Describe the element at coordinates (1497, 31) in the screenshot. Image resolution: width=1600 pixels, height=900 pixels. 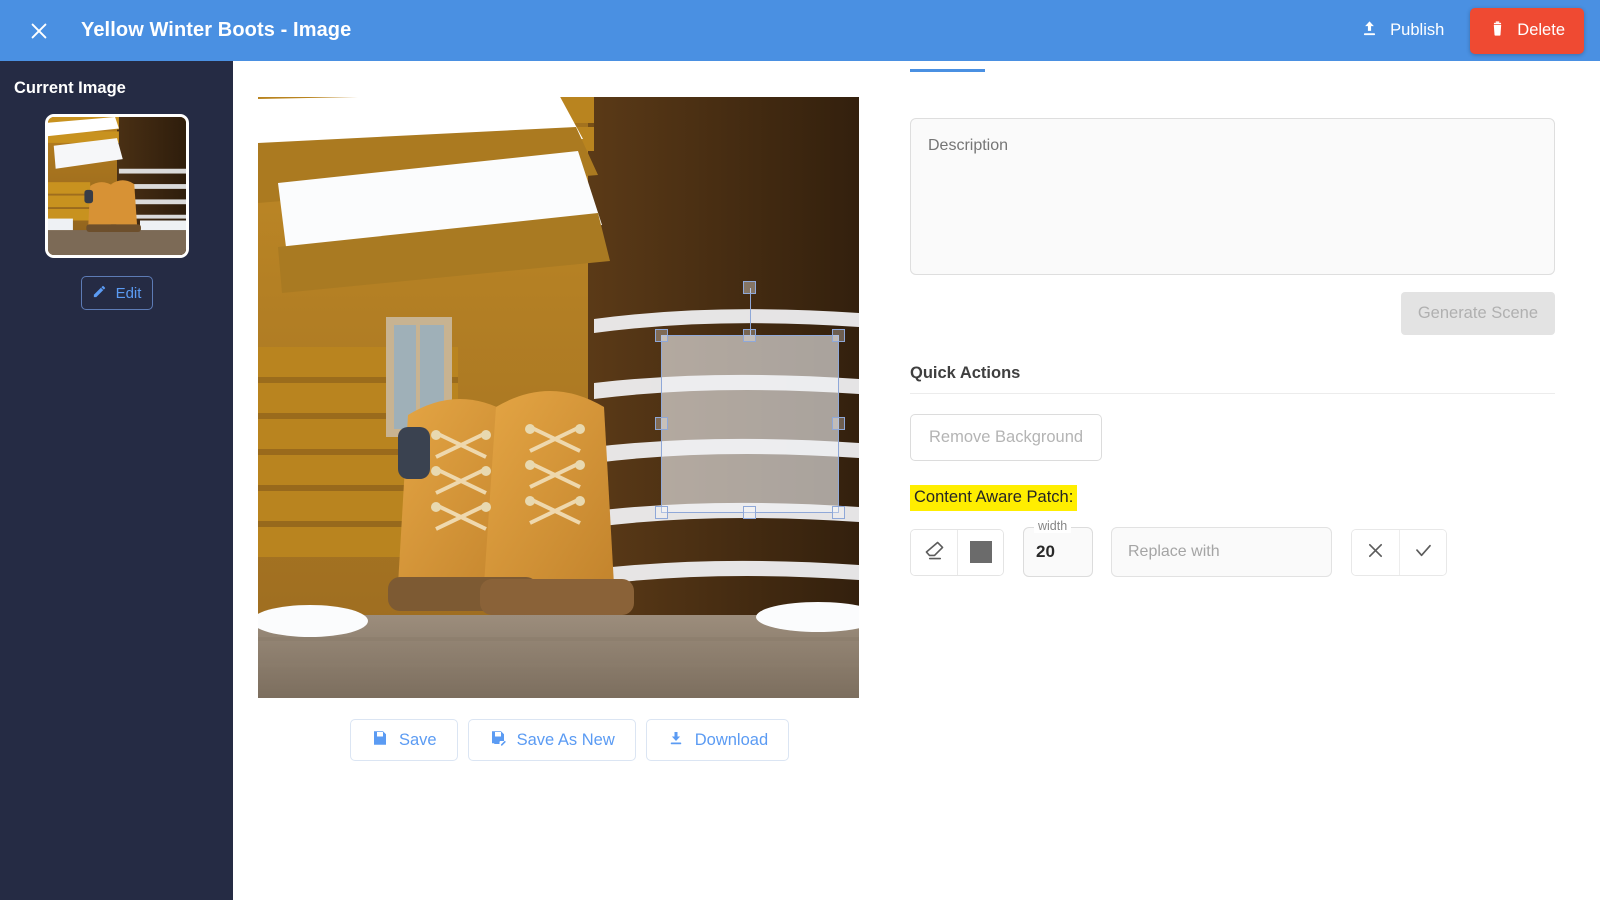
I see `trash-icon` at that location.